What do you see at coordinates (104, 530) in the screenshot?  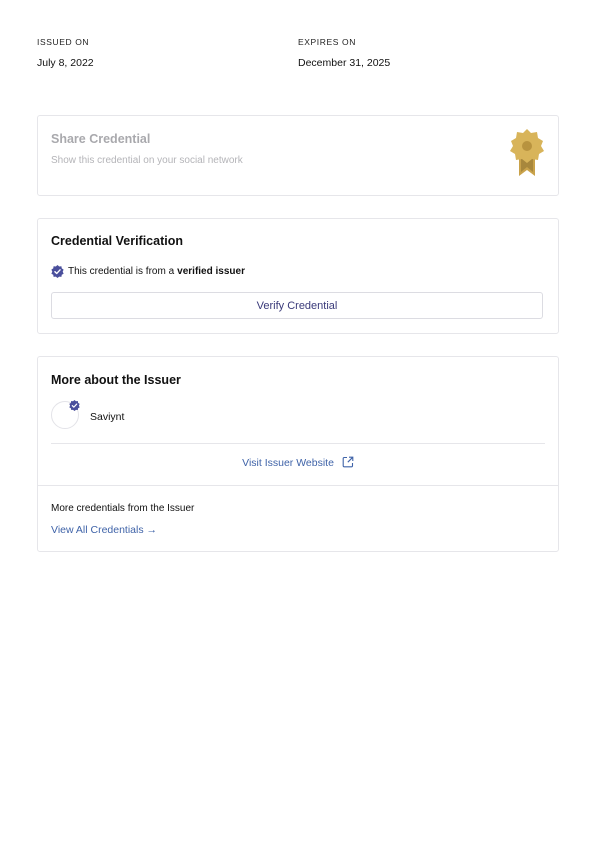 I see `view-all-credentials-link: View All Credentials →` at bounding box center [104, 530].